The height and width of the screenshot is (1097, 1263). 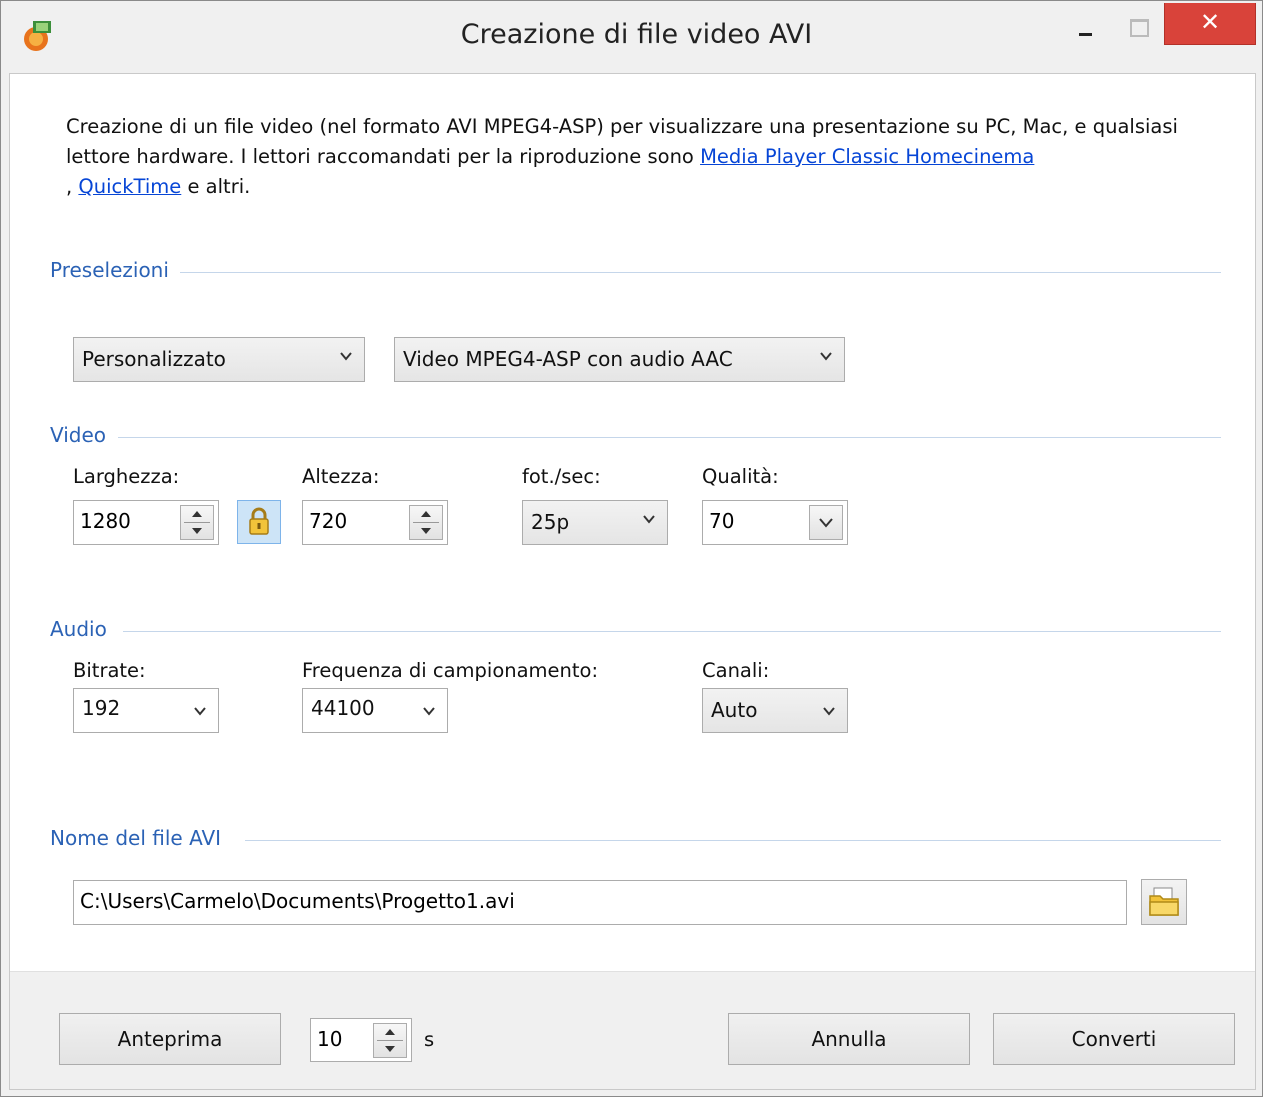 I want to click on dialog-footer: Anteprima 10 s Annulla Converti, so click(x=632, y=1030).